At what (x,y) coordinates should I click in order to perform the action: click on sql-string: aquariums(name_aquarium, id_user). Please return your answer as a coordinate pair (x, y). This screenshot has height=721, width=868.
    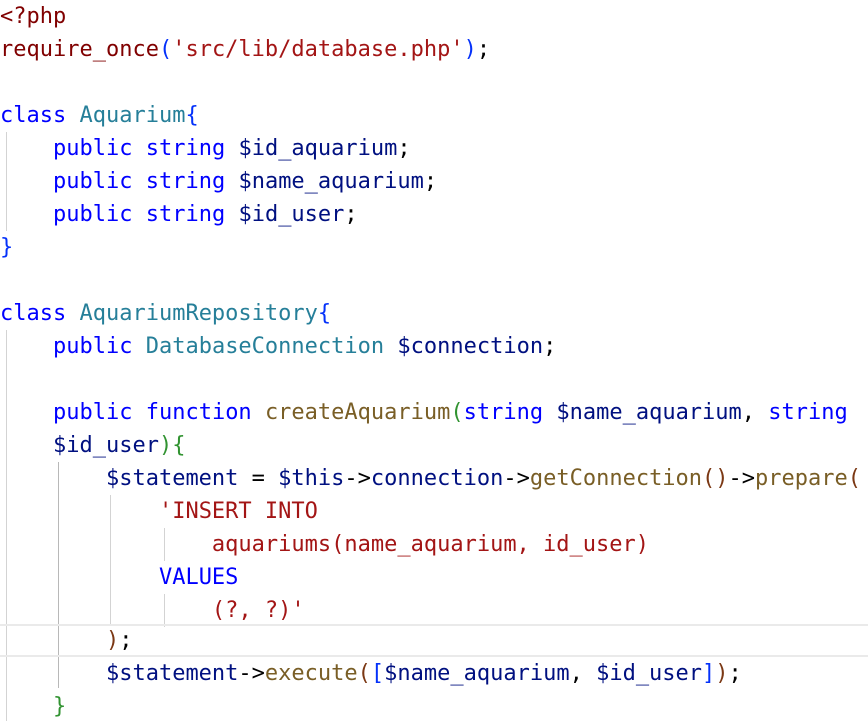
    Looking at the image, I should click on (430, 544).